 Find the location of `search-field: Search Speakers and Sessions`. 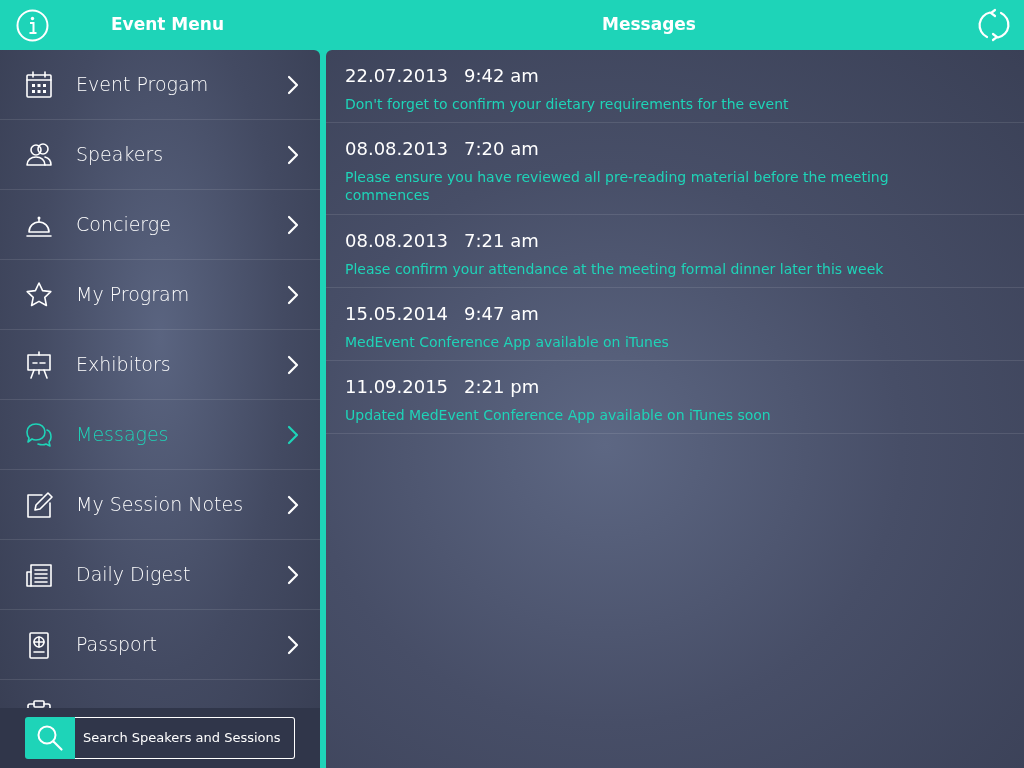

search-field: Search Speakers and Sessions is located at coordinates (185, 738).